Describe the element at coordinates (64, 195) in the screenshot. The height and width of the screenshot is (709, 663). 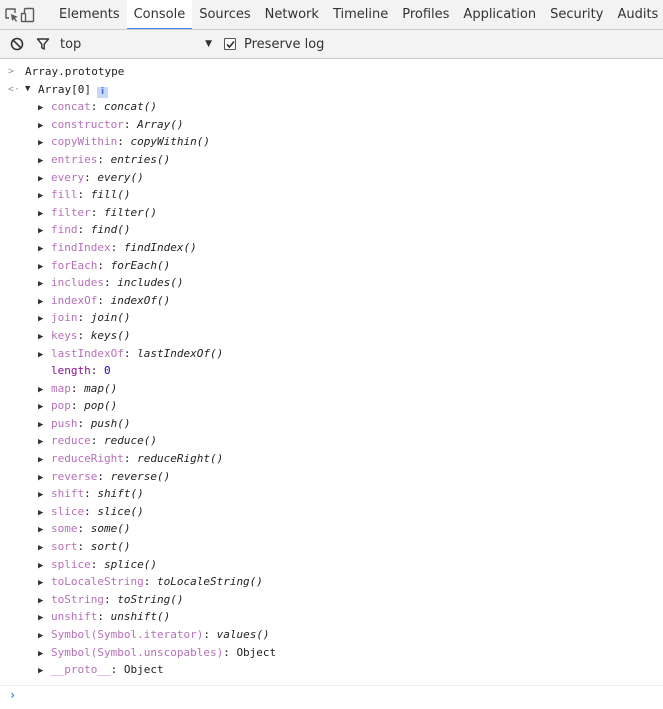
I see `property-key: fill` at that location.